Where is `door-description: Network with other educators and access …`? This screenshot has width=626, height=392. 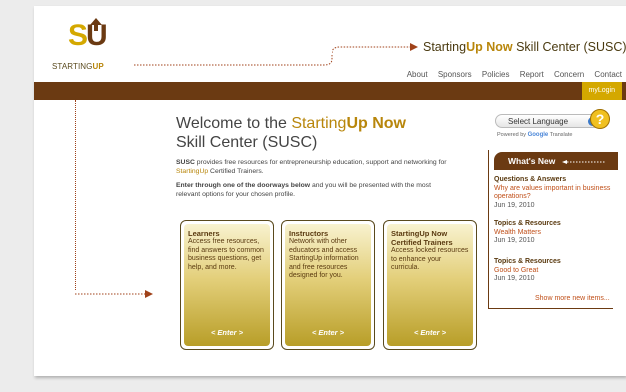 door-description: Network with other educators and access … is located at coordinates (324, 258).